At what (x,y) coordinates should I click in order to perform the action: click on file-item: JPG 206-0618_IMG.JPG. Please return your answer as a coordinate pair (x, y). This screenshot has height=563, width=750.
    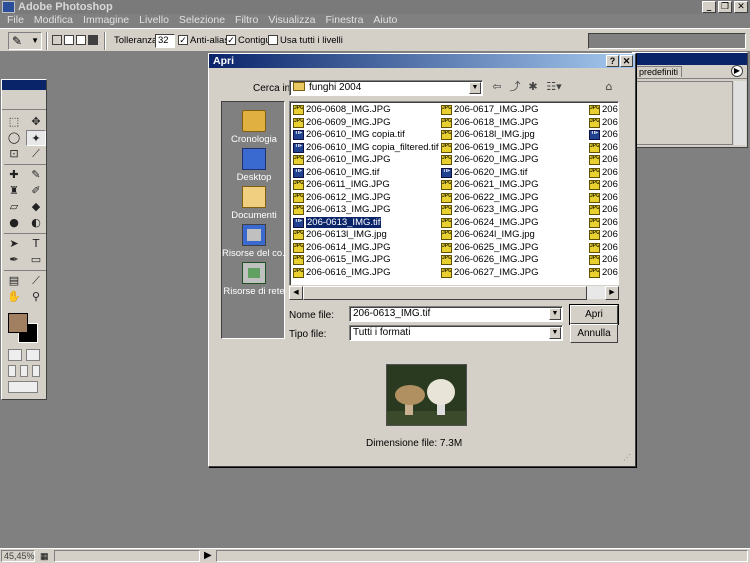
    Looking at the image, I should click on (513, 123).